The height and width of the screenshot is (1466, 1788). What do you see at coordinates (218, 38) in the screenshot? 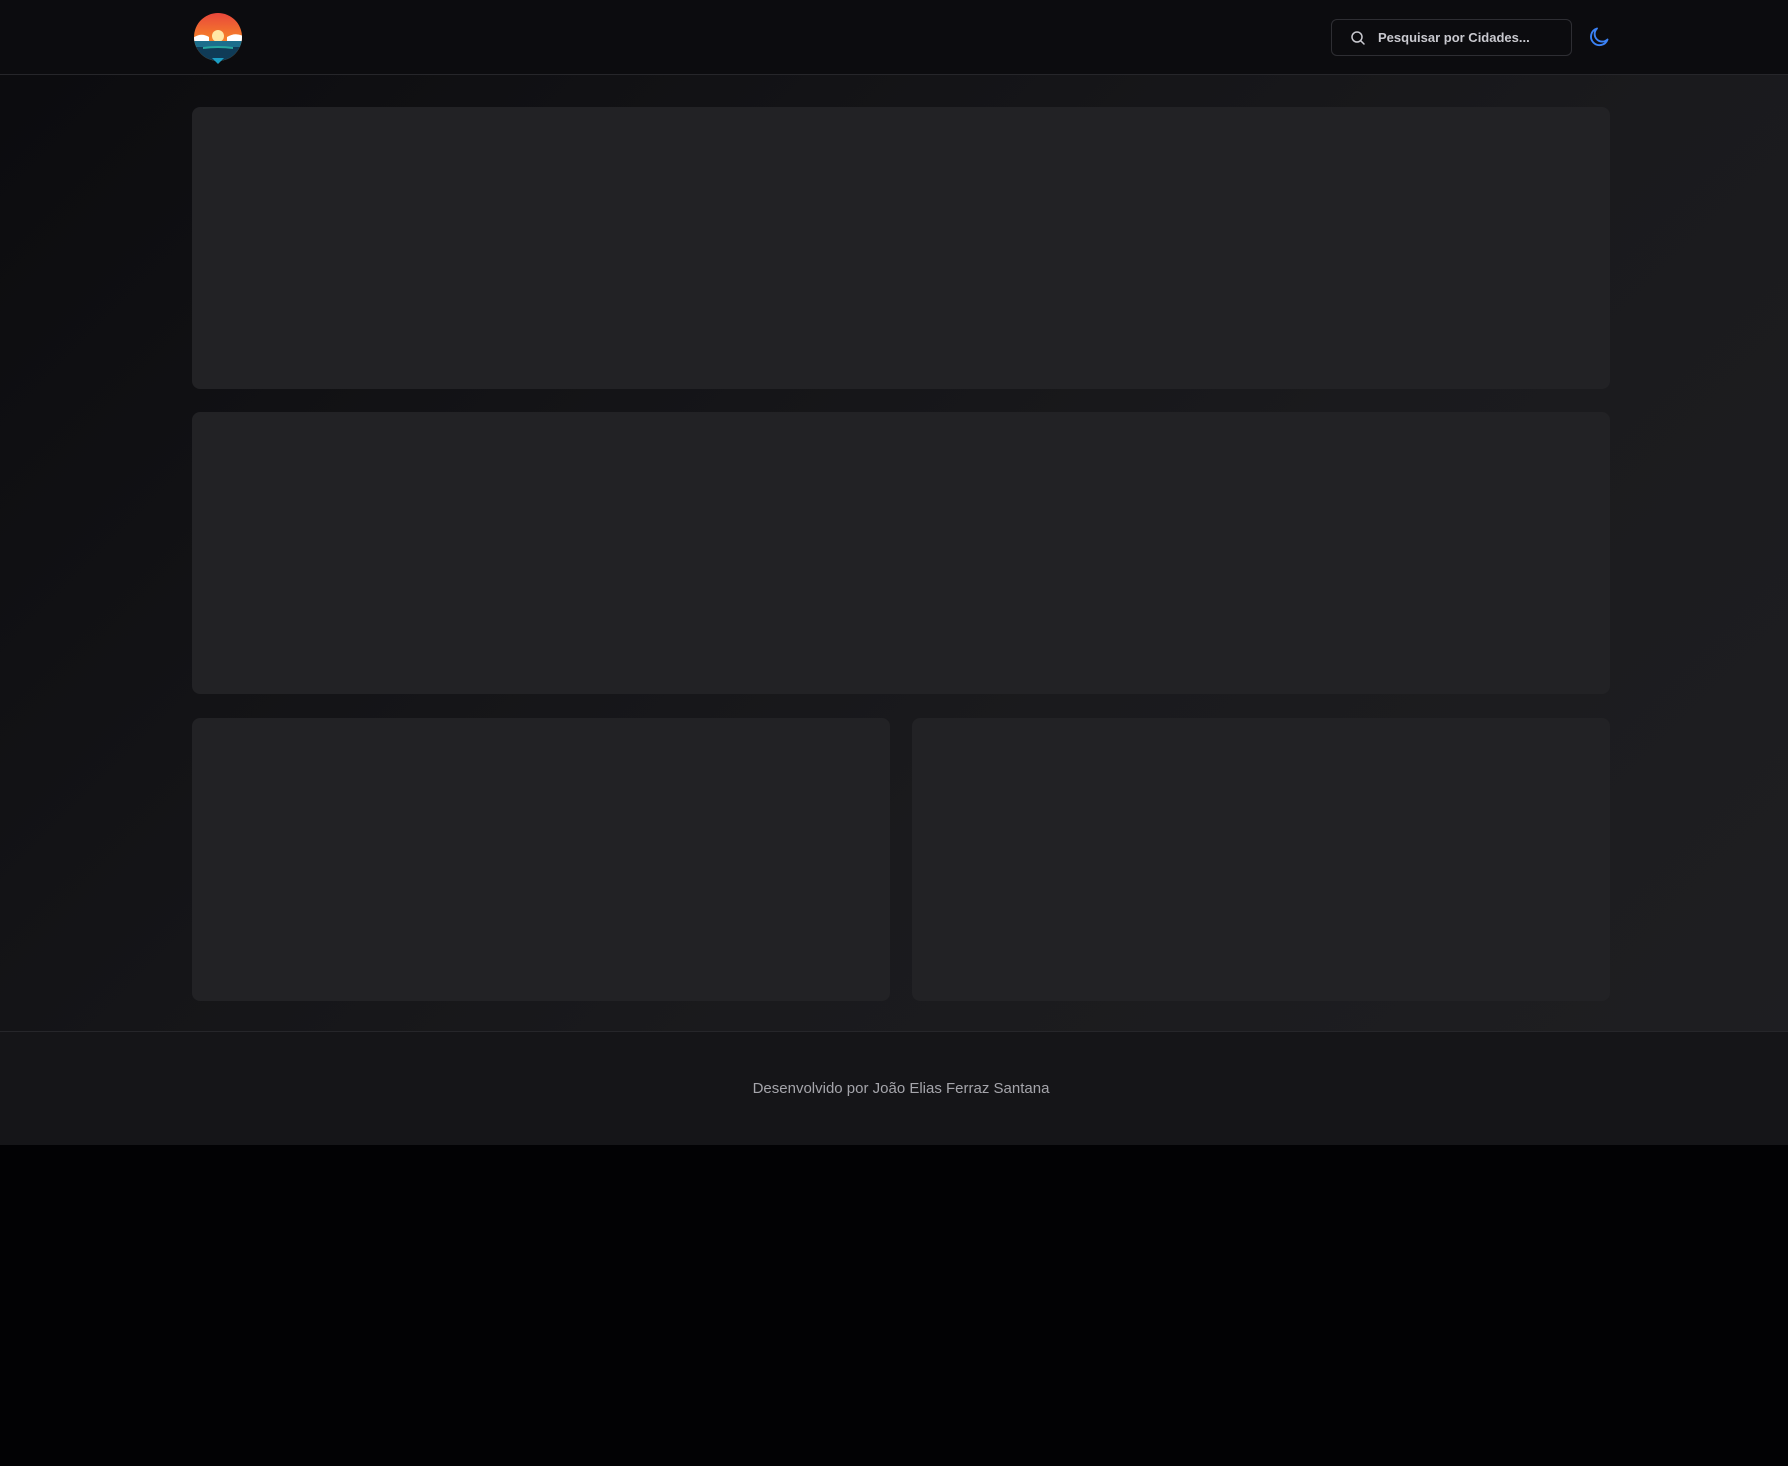
I see `logo-icon` at bounding box center [218, 38].